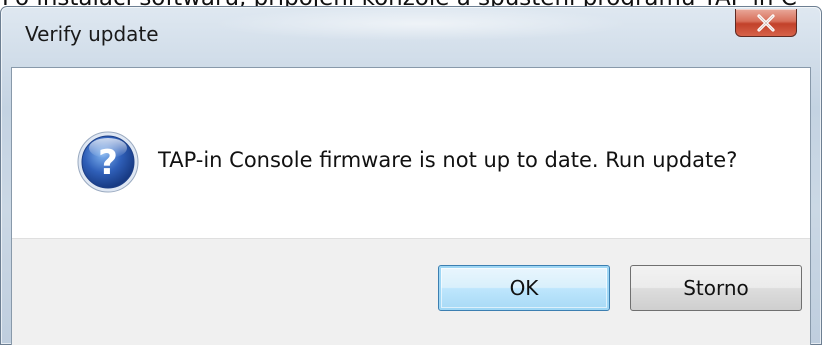 This screenshot has height=345, width=822. I want to click on question-icon: ?, so click(108, 162).